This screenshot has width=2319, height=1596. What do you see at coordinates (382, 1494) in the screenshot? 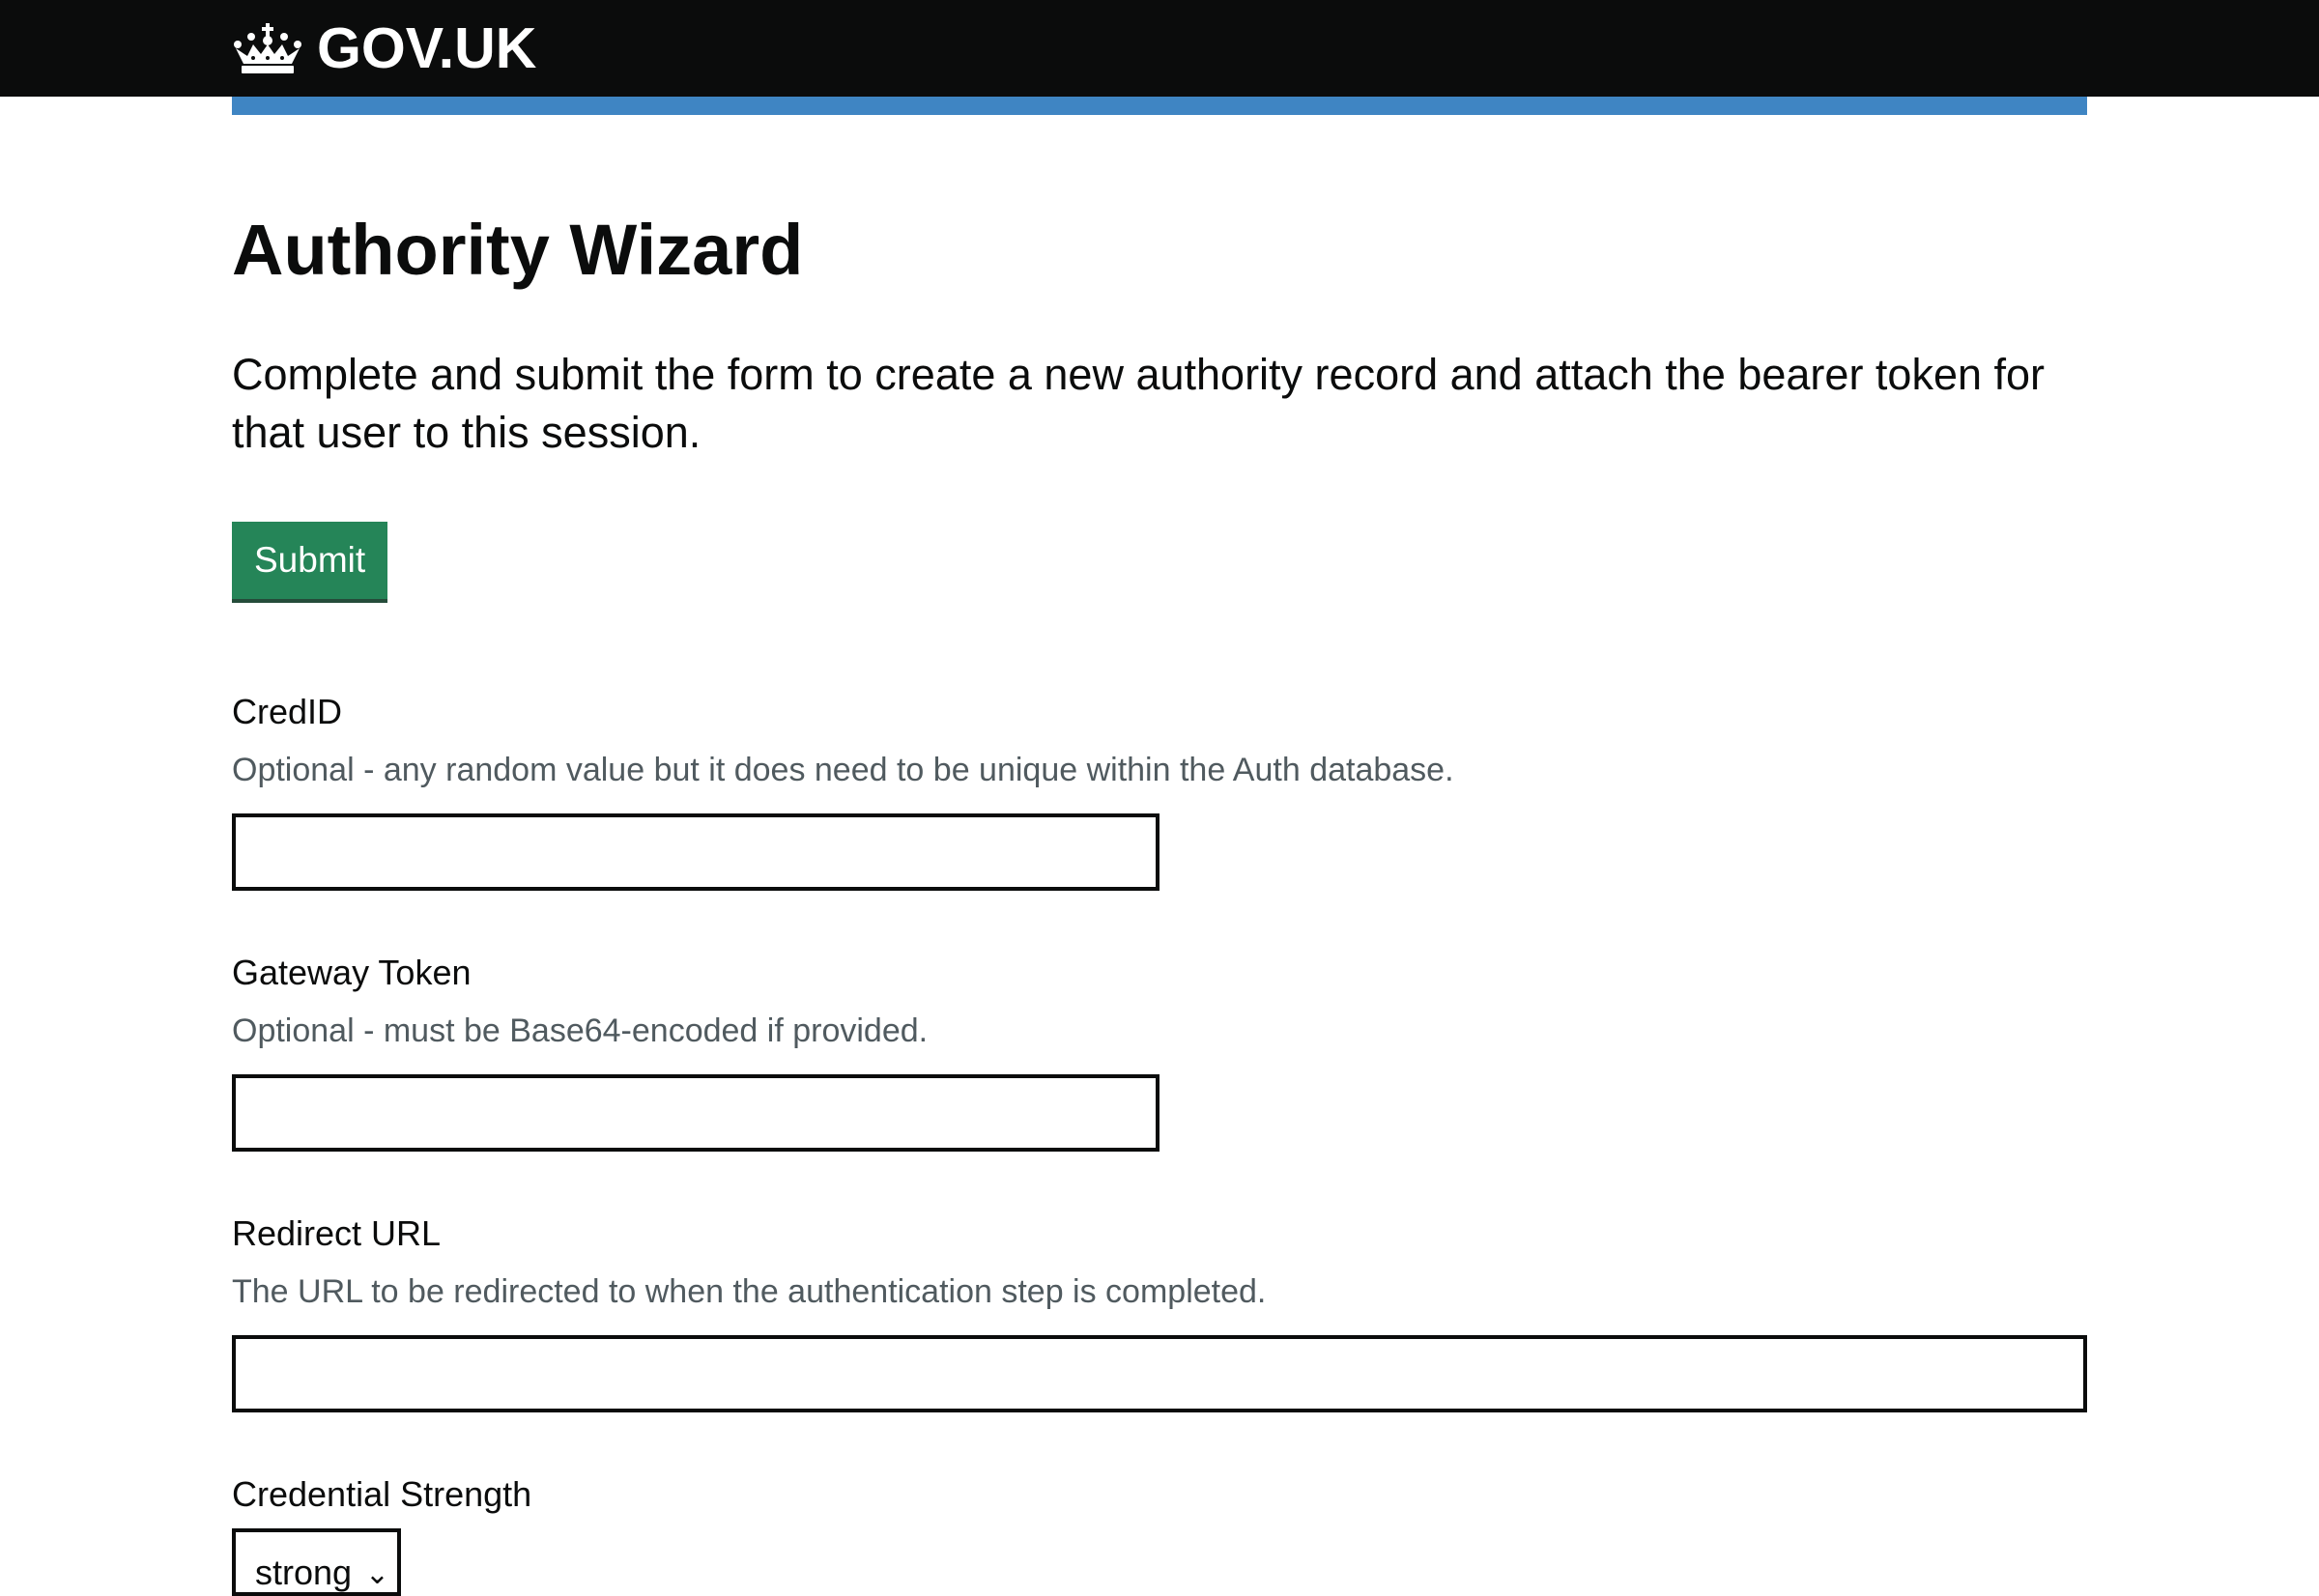
I see `credential-strength-label: Credential Strength` at bounding box center [382, 1494].